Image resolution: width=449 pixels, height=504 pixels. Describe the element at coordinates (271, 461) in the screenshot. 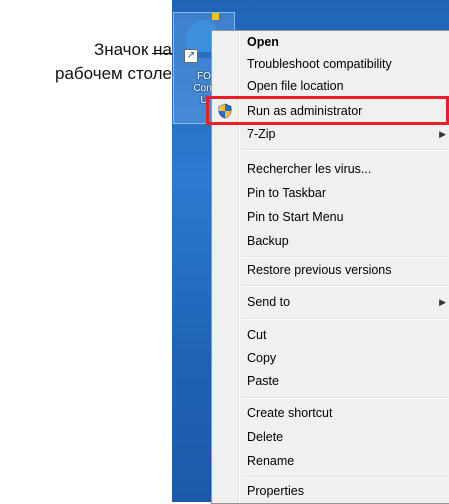

I see `menu-item-label: Rename` at that location.